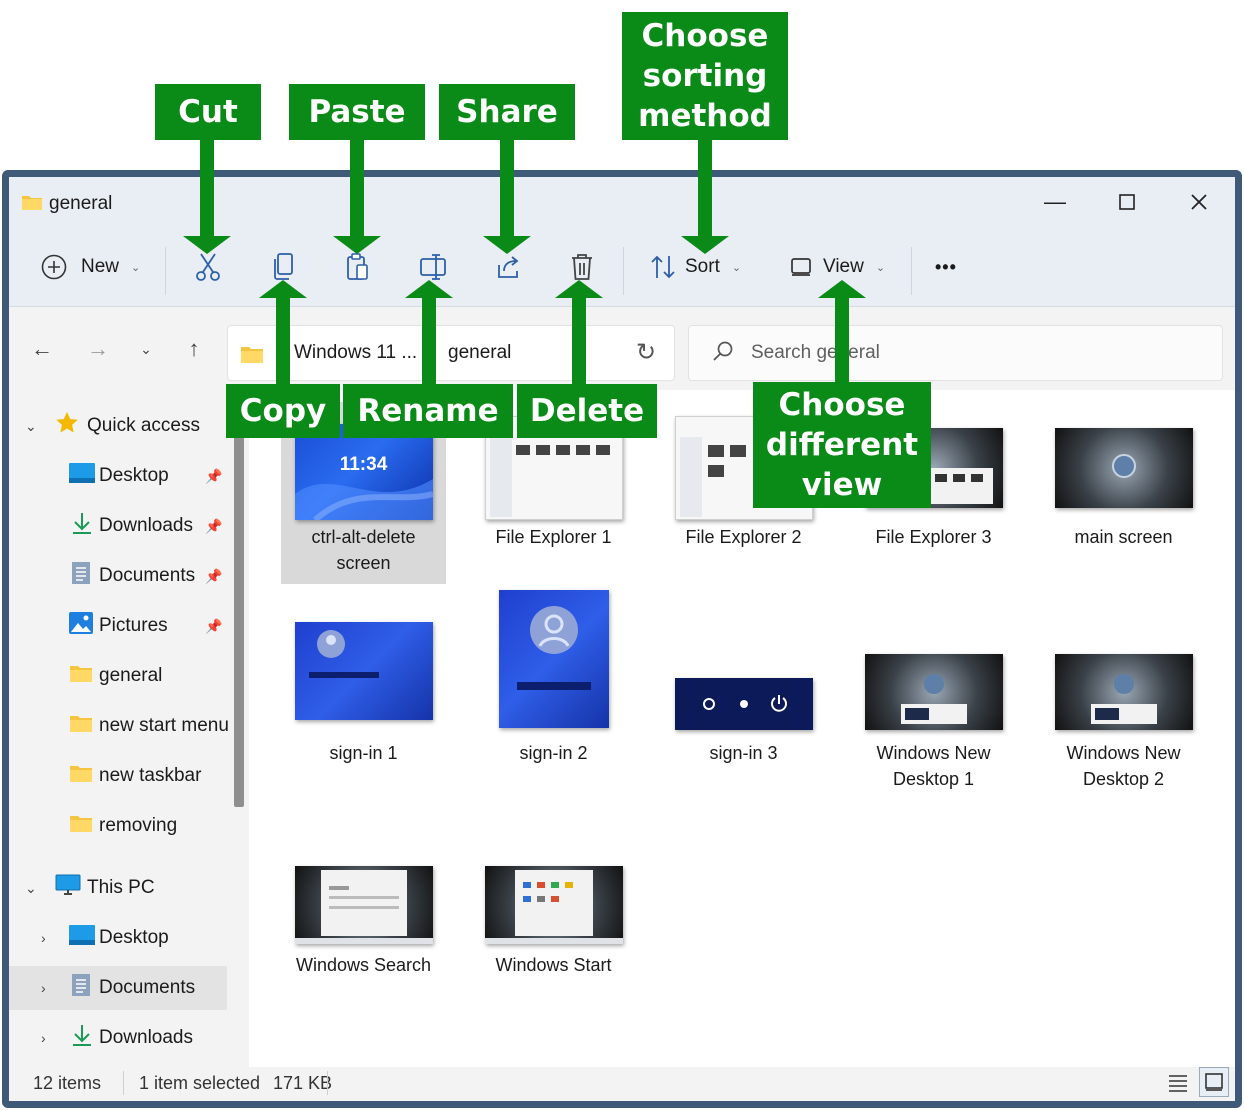 This screenshot has height=1110, width=1244. Describe the element at coordinates (946, 267) in the screenshot. I see `more-options-button: •••` at that location.